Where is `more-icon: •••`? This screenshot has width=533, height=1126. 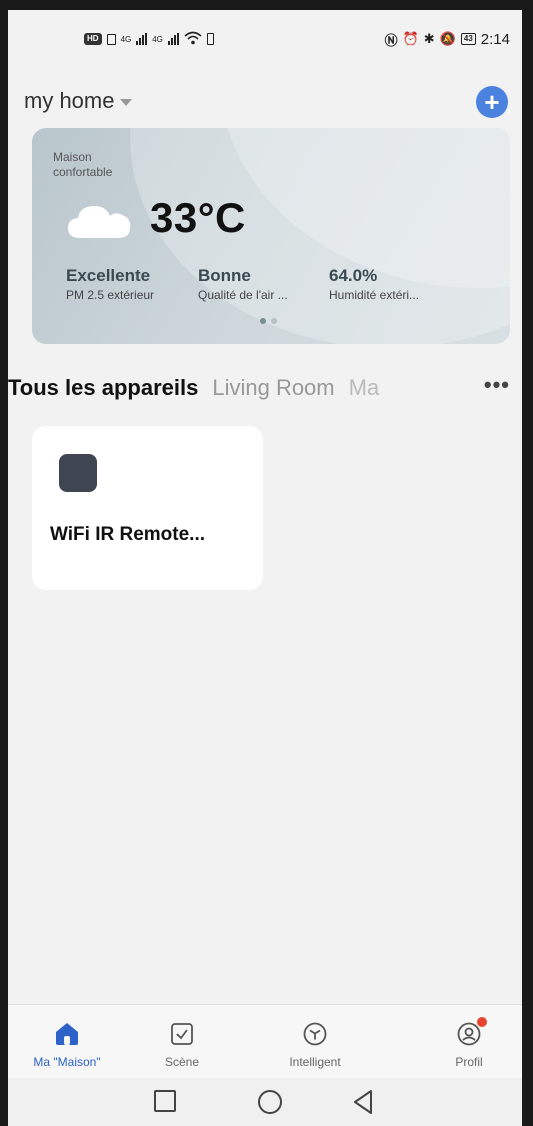 more-icon: ••• is located at coordinates (497, 385).